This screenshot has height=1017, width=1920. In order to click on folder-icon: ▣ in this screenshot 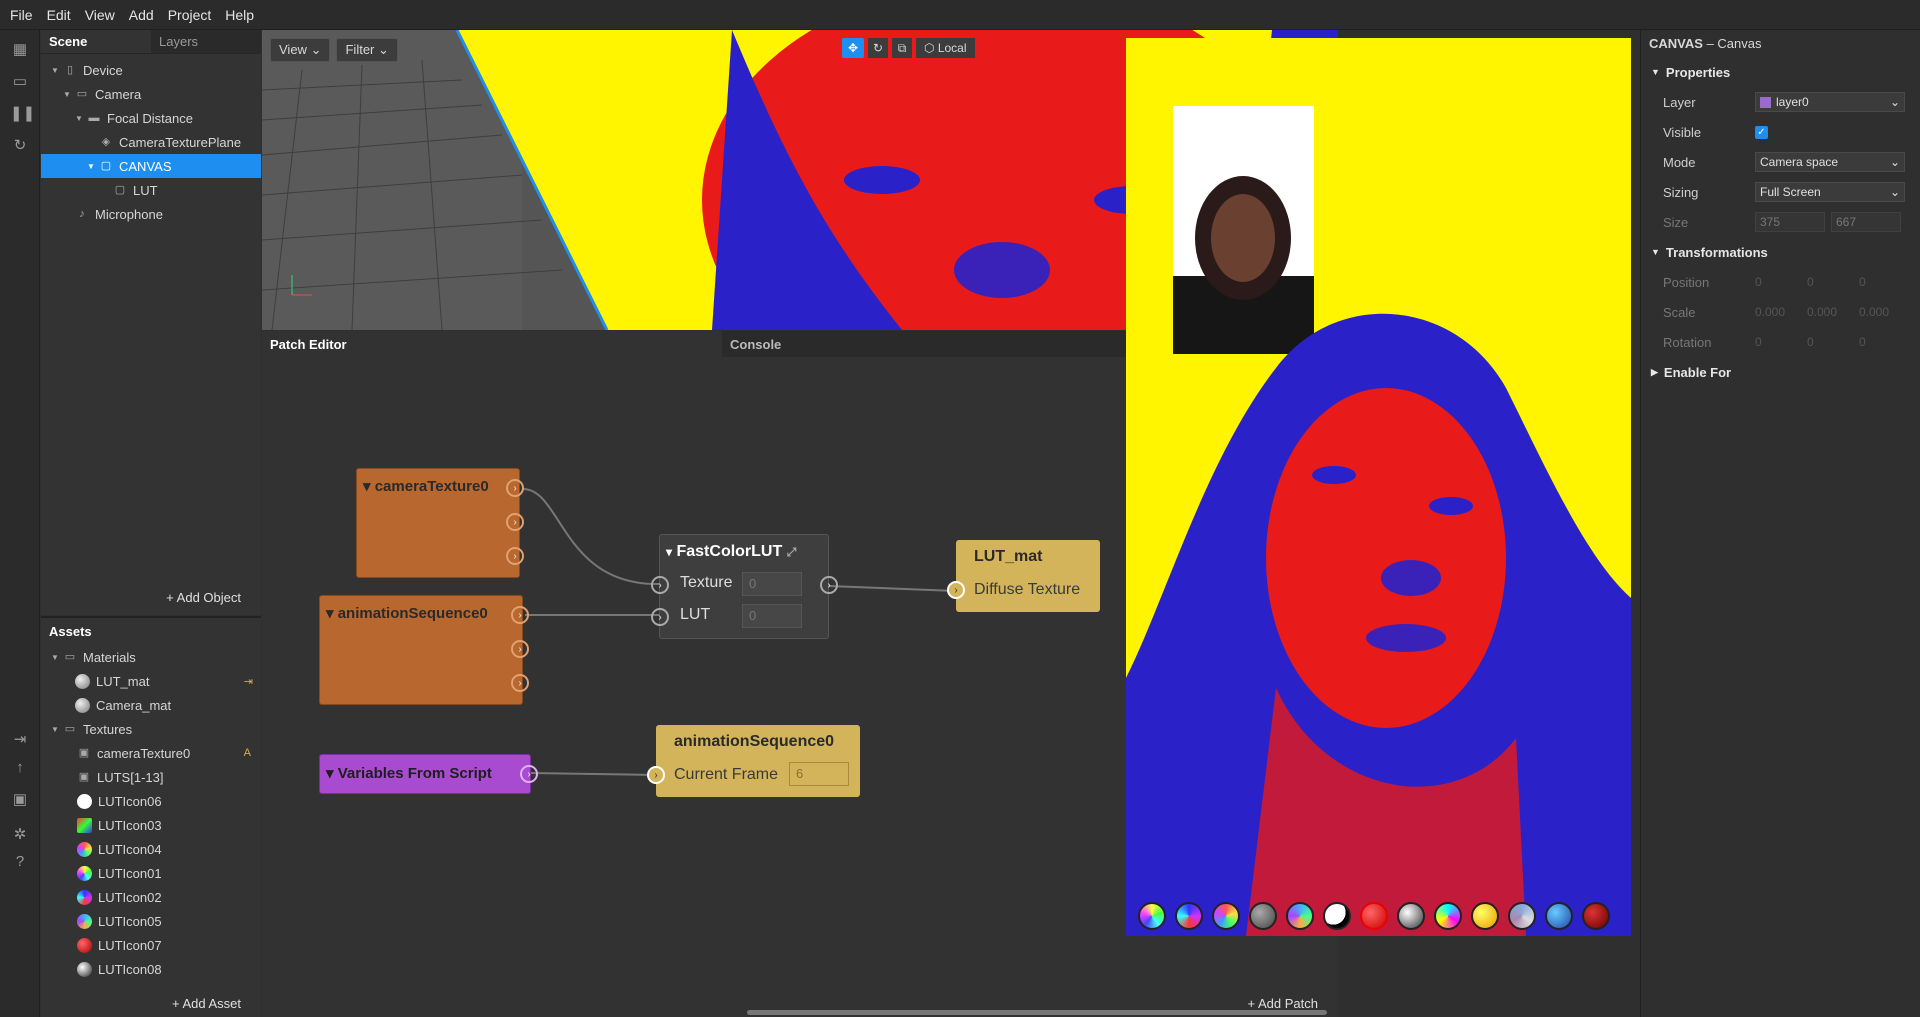, I will do `click(20, 800)`.